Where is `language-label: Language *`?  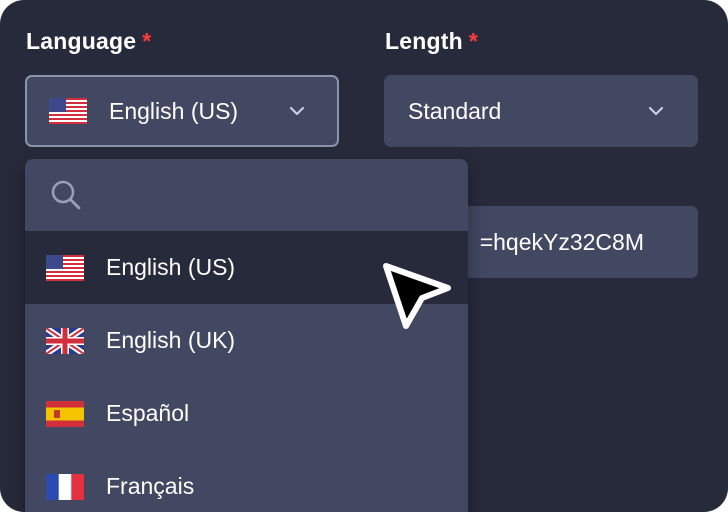 language-label: Language * is located at coordinates (88, 41).